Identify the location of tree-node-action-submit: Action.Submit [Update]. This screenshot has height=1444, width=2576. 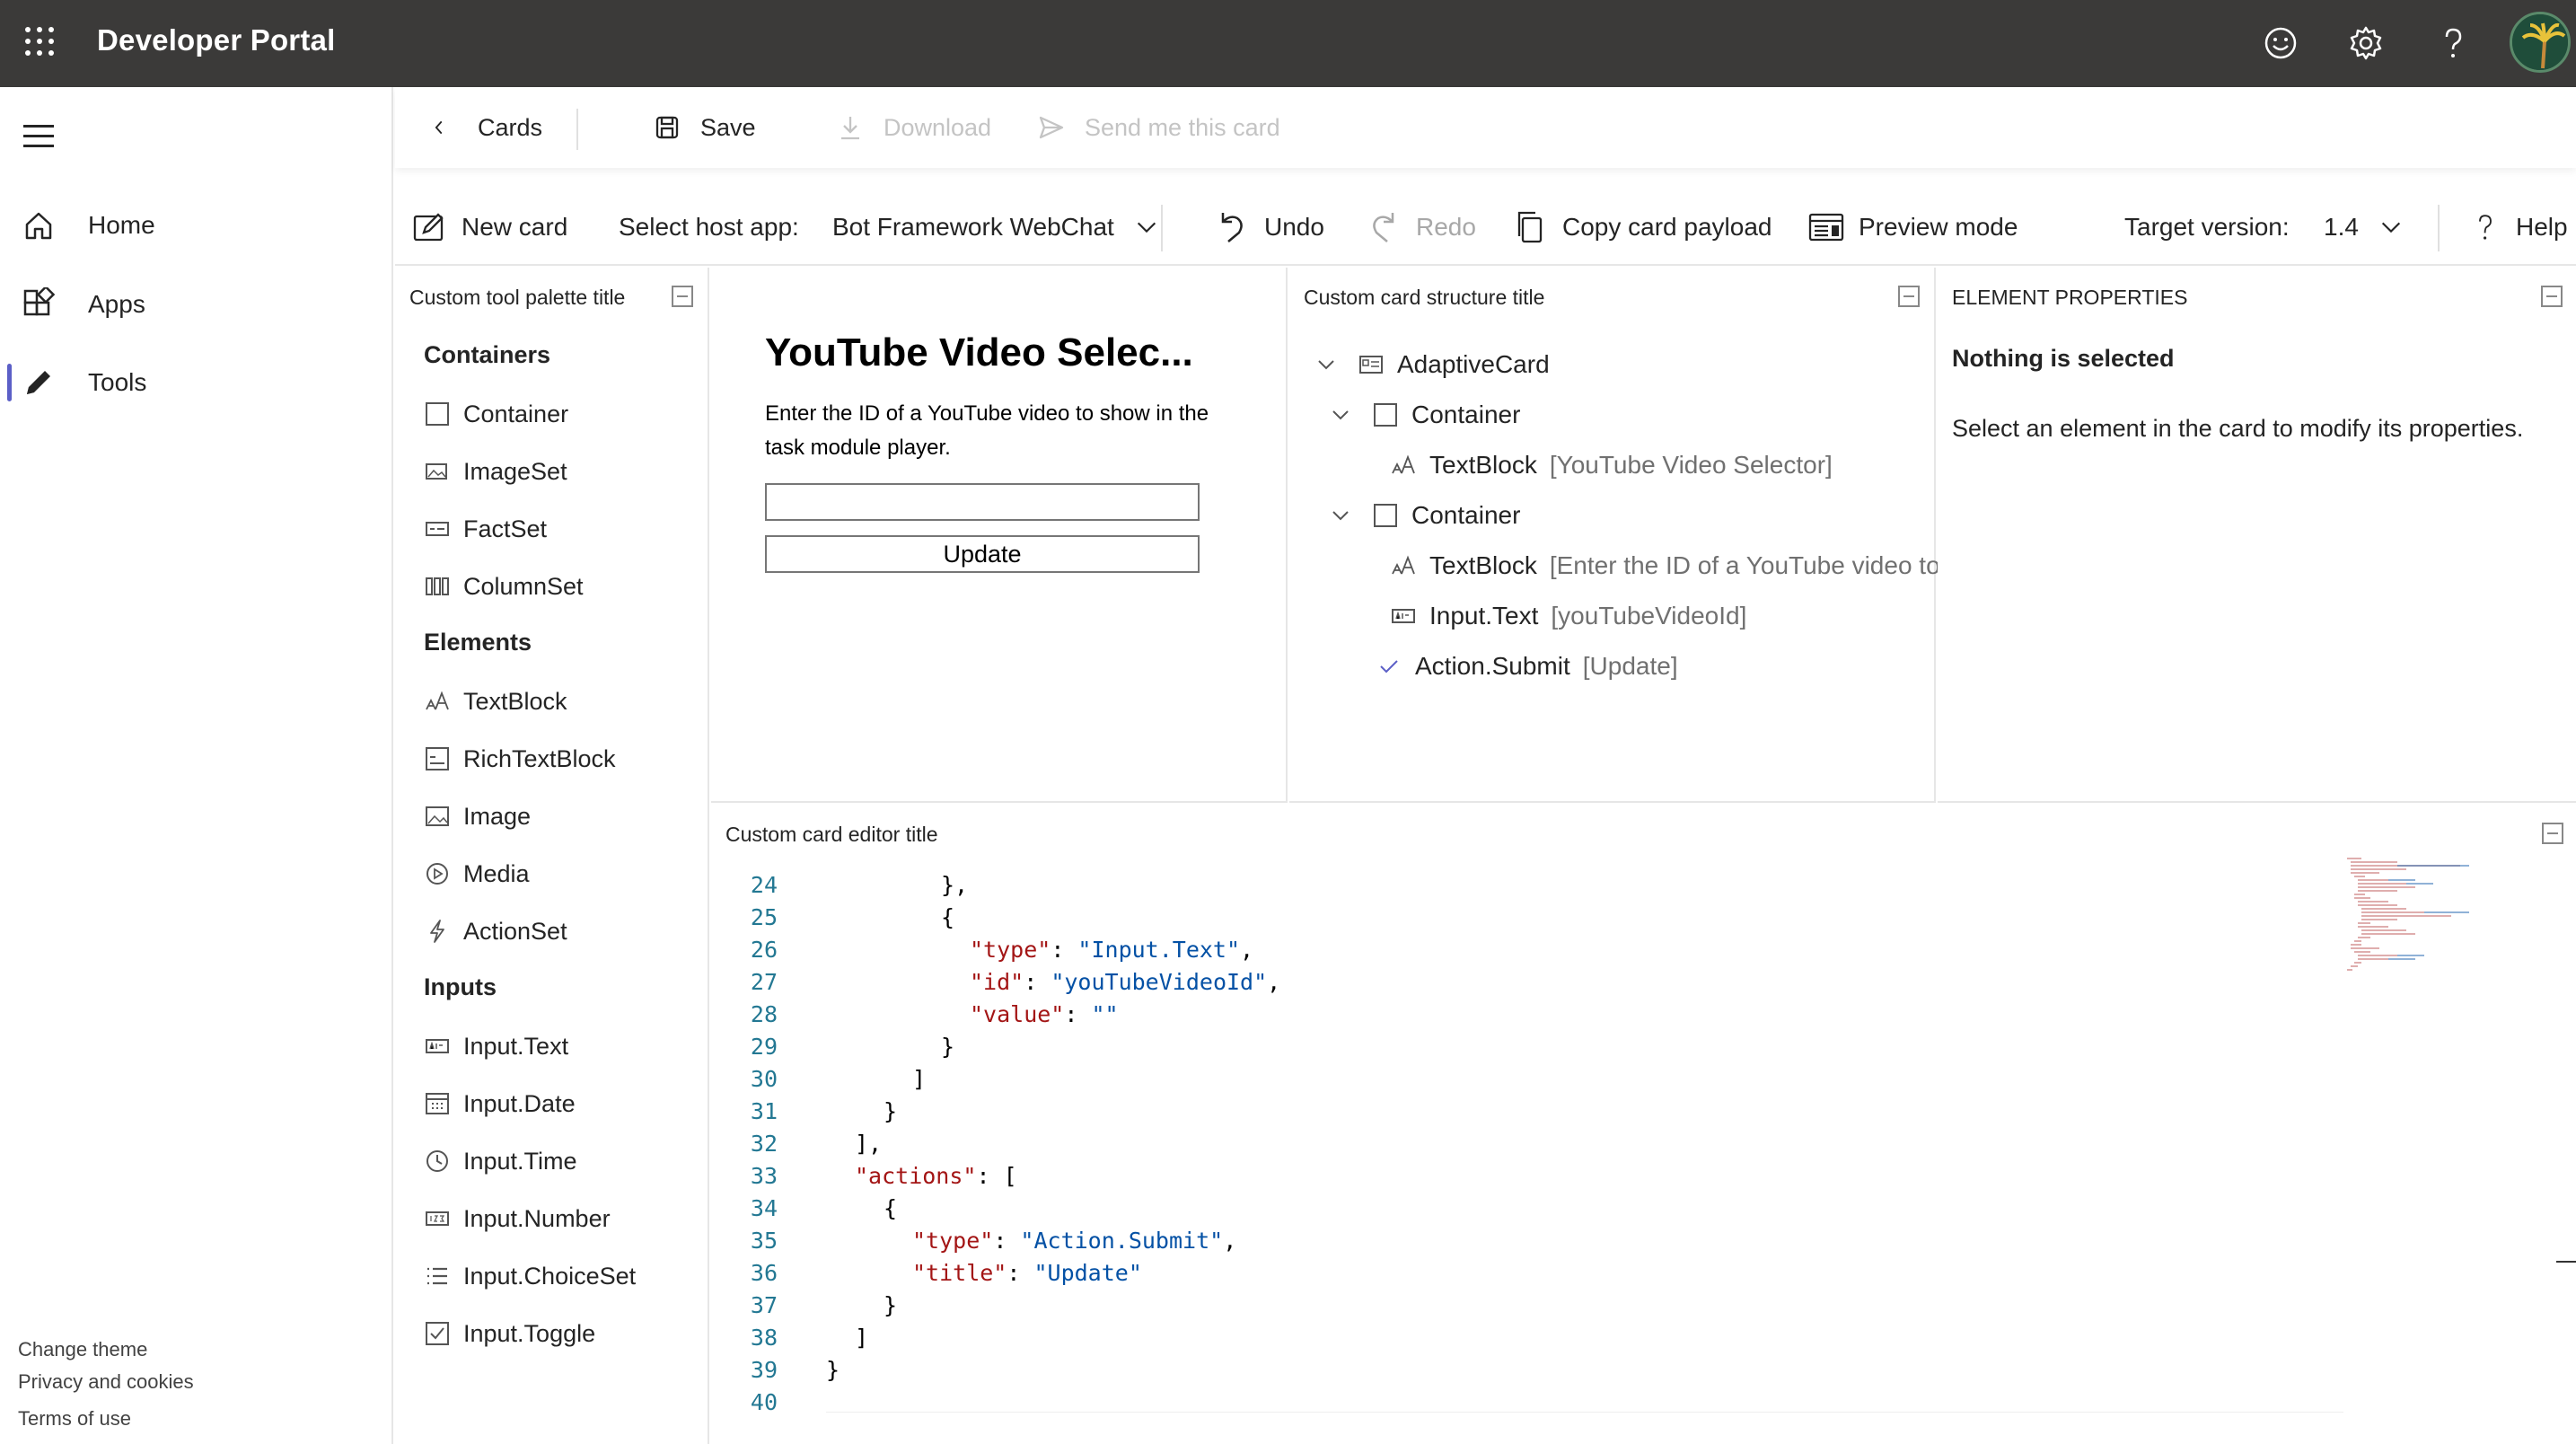
(1527, 666).